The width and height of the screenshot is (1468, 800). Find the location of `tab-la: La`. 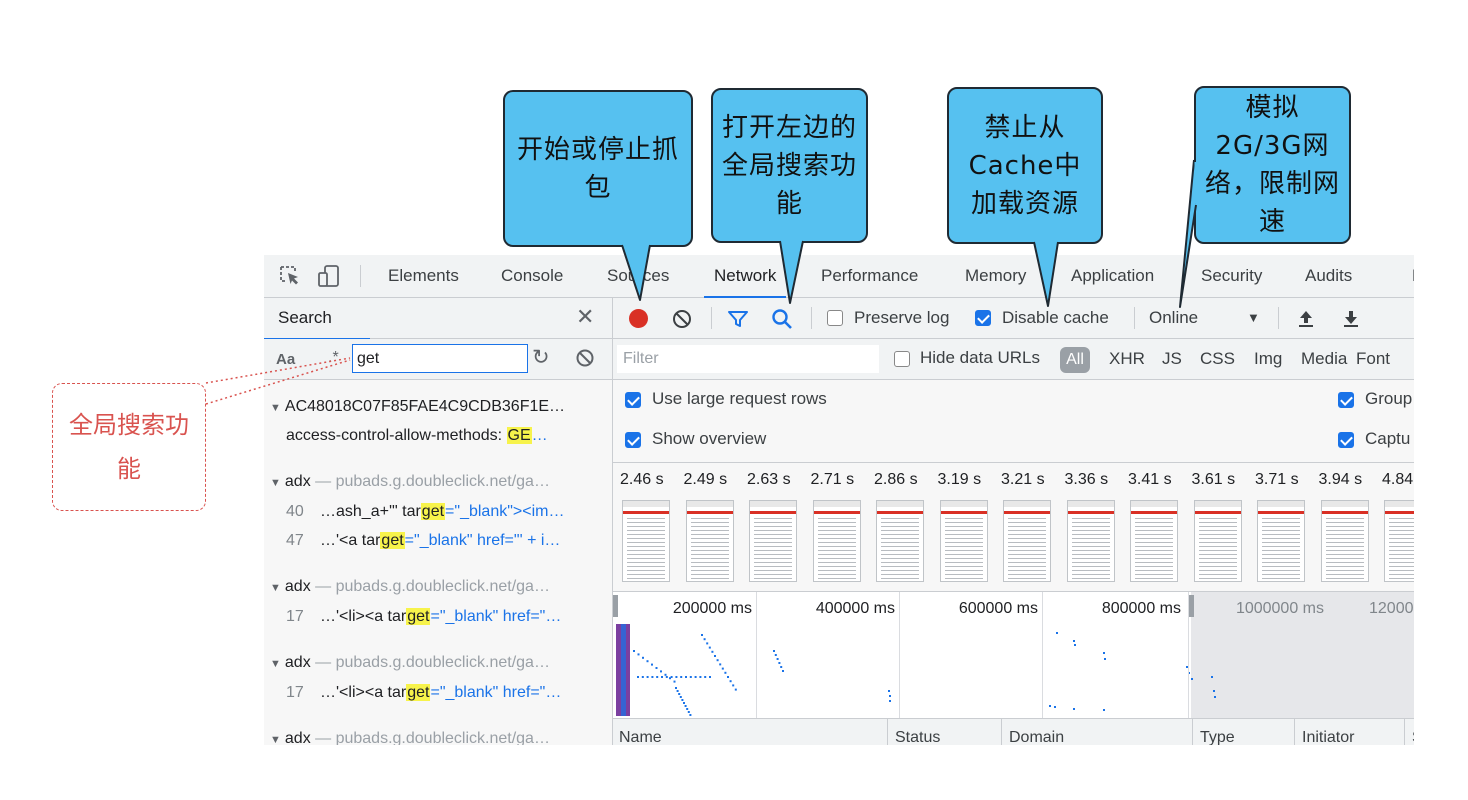

tab-la: La is located at coordinates (1413, 276).